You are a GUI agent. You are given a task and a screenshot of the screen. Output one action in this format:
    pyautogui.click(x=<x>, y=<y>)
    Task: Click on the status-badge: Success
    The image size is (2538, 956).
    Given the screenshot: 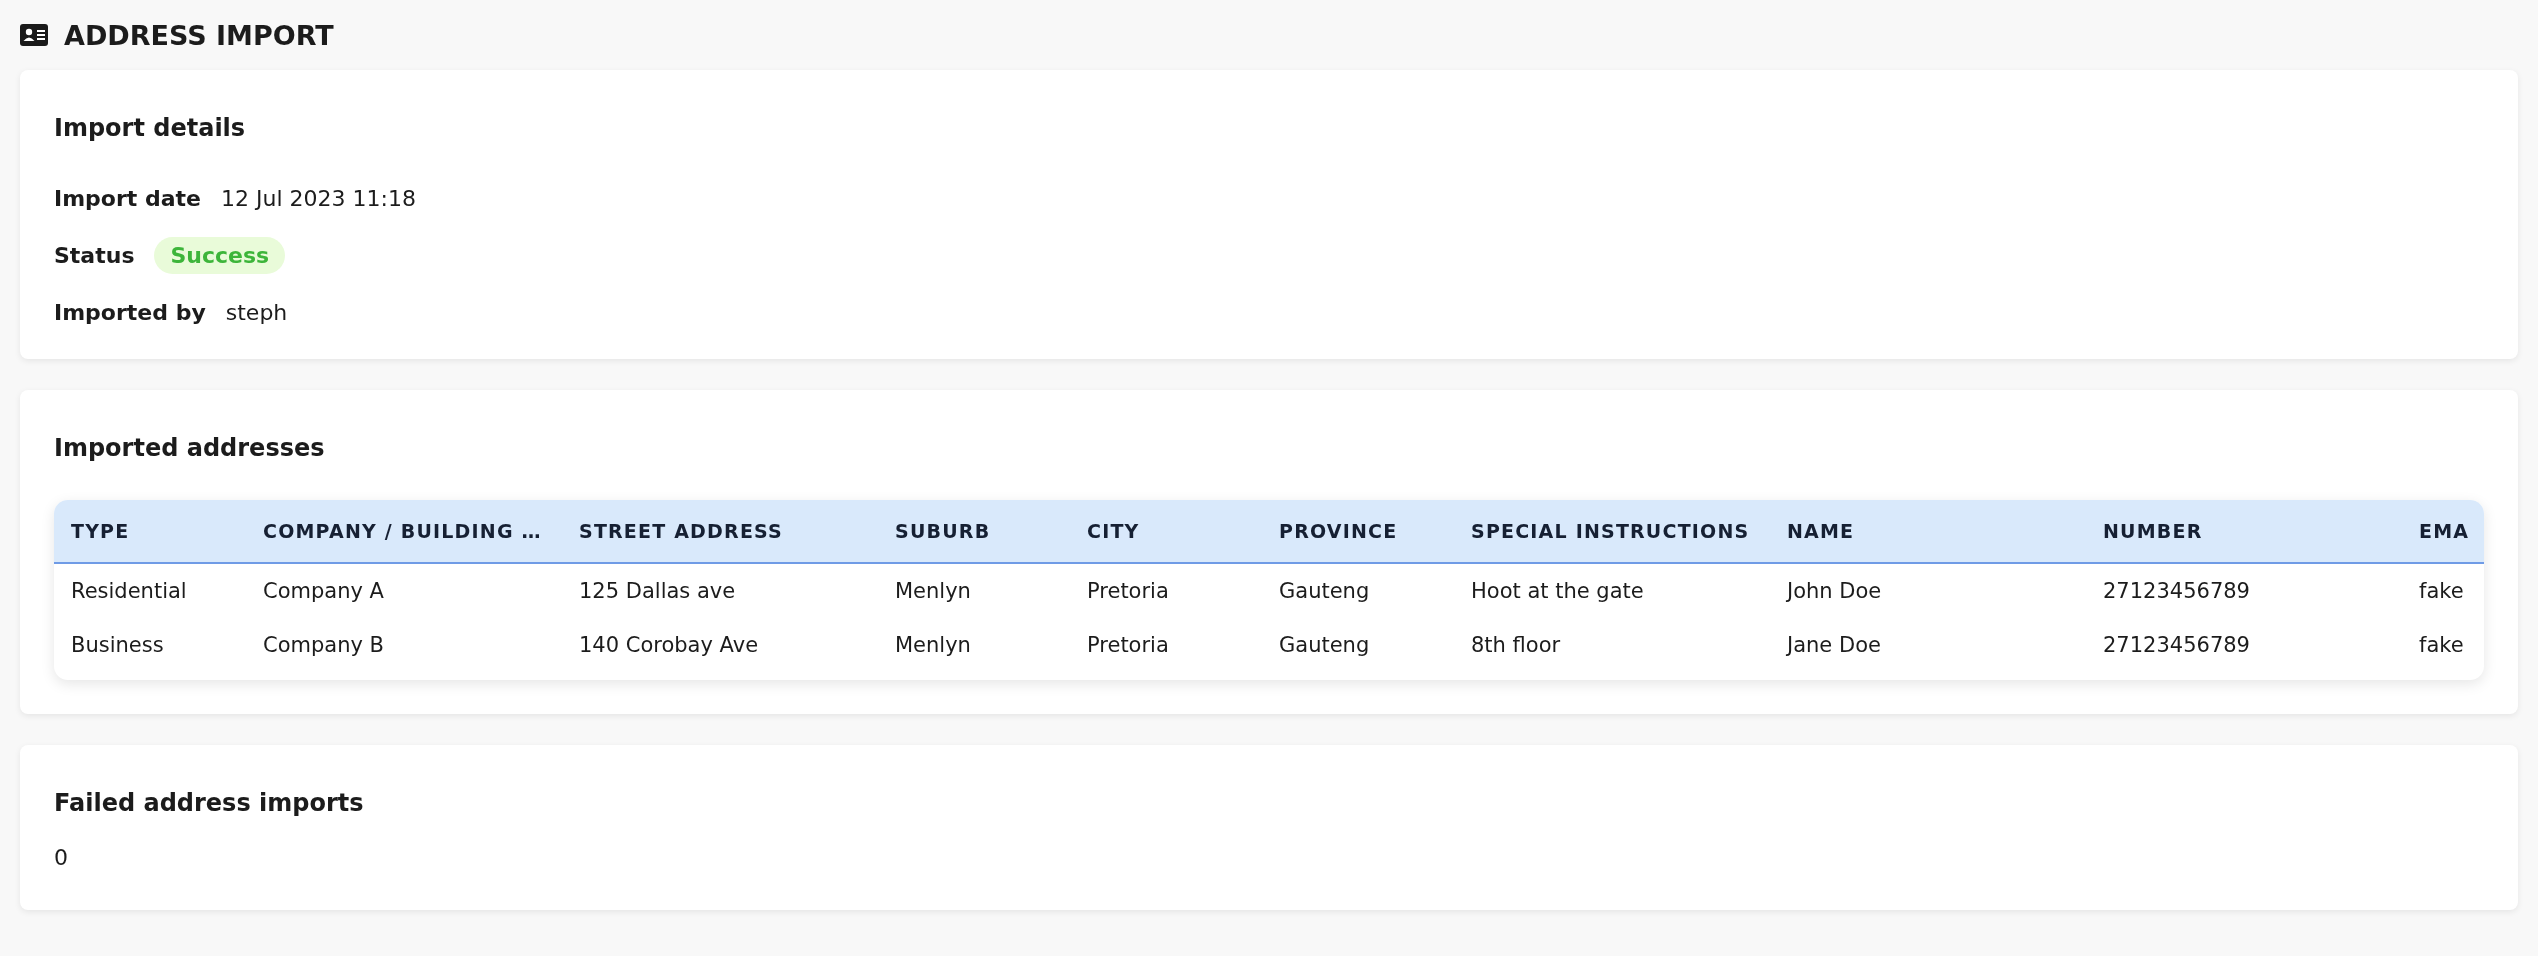 What is the action you would take?
    pyautogui.click(x=220, y=255)
    